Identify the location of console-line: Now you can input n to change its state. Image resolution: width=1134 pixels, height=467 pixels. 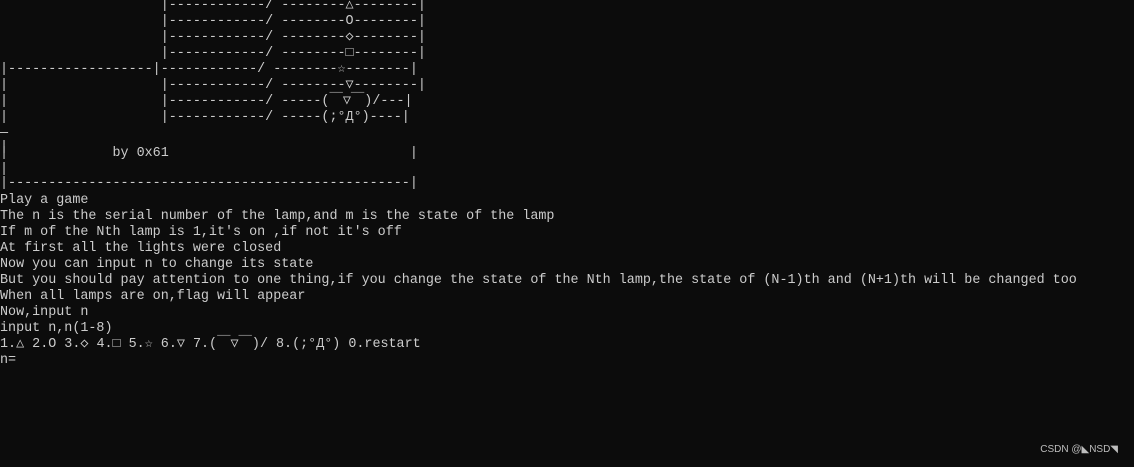
(157, 264).